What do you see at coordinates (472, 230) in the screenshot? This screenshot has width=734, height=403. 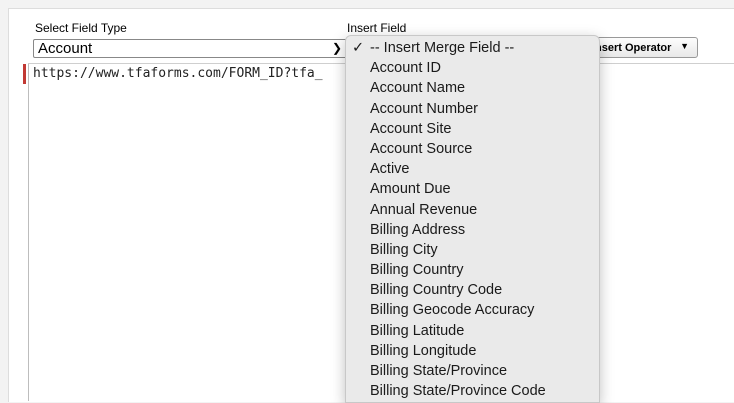 I see `insert-field-option: Billing Address` at bounding box center [472, 230].